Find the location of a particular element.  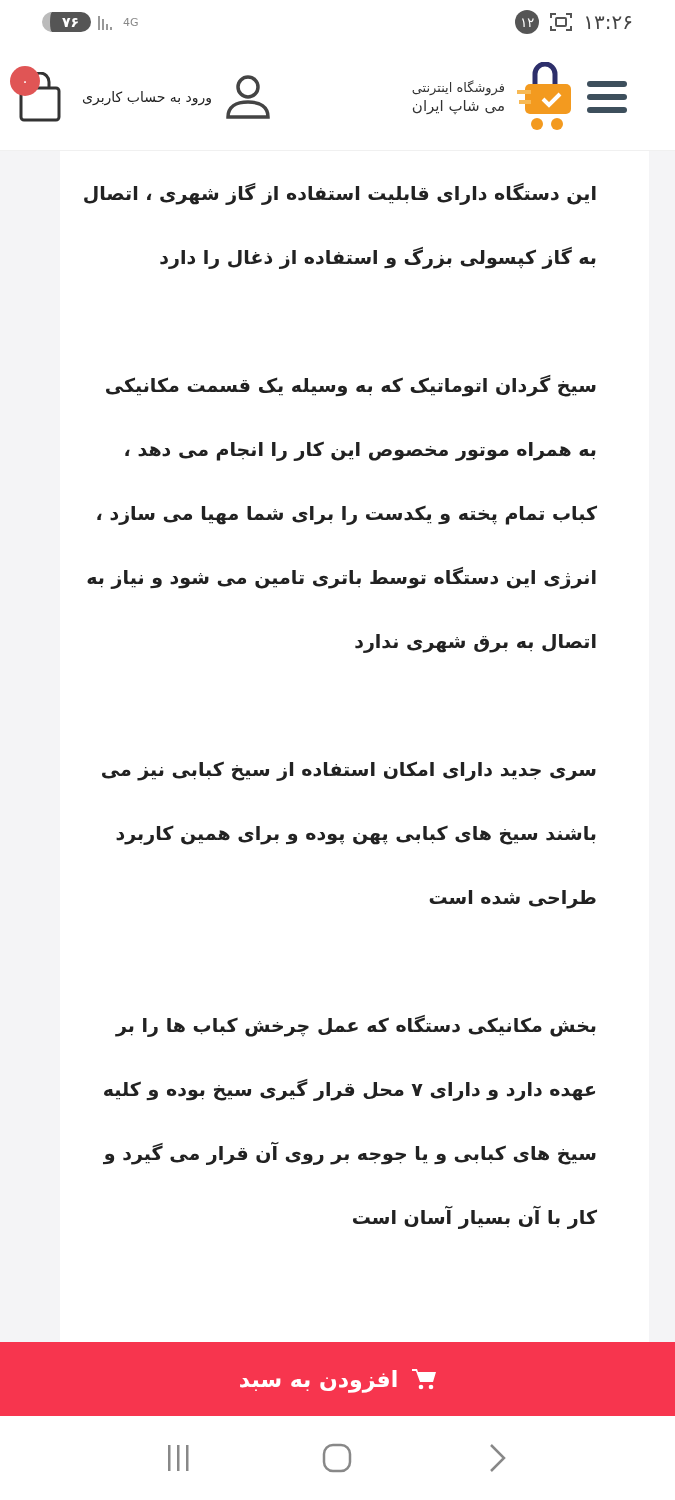

home-icon is located at coordinates (337, 1458).